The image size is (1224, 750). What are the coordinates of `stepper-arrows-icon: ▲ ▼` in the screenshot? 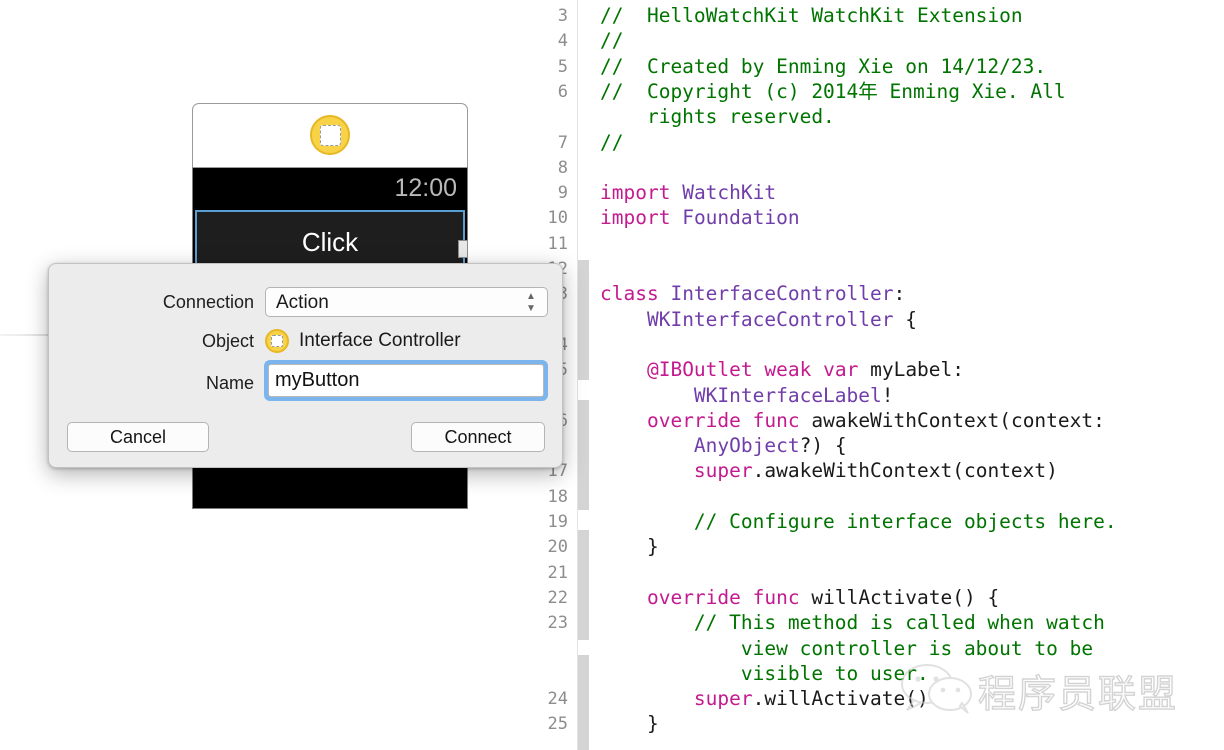 It's located at (531, 302).